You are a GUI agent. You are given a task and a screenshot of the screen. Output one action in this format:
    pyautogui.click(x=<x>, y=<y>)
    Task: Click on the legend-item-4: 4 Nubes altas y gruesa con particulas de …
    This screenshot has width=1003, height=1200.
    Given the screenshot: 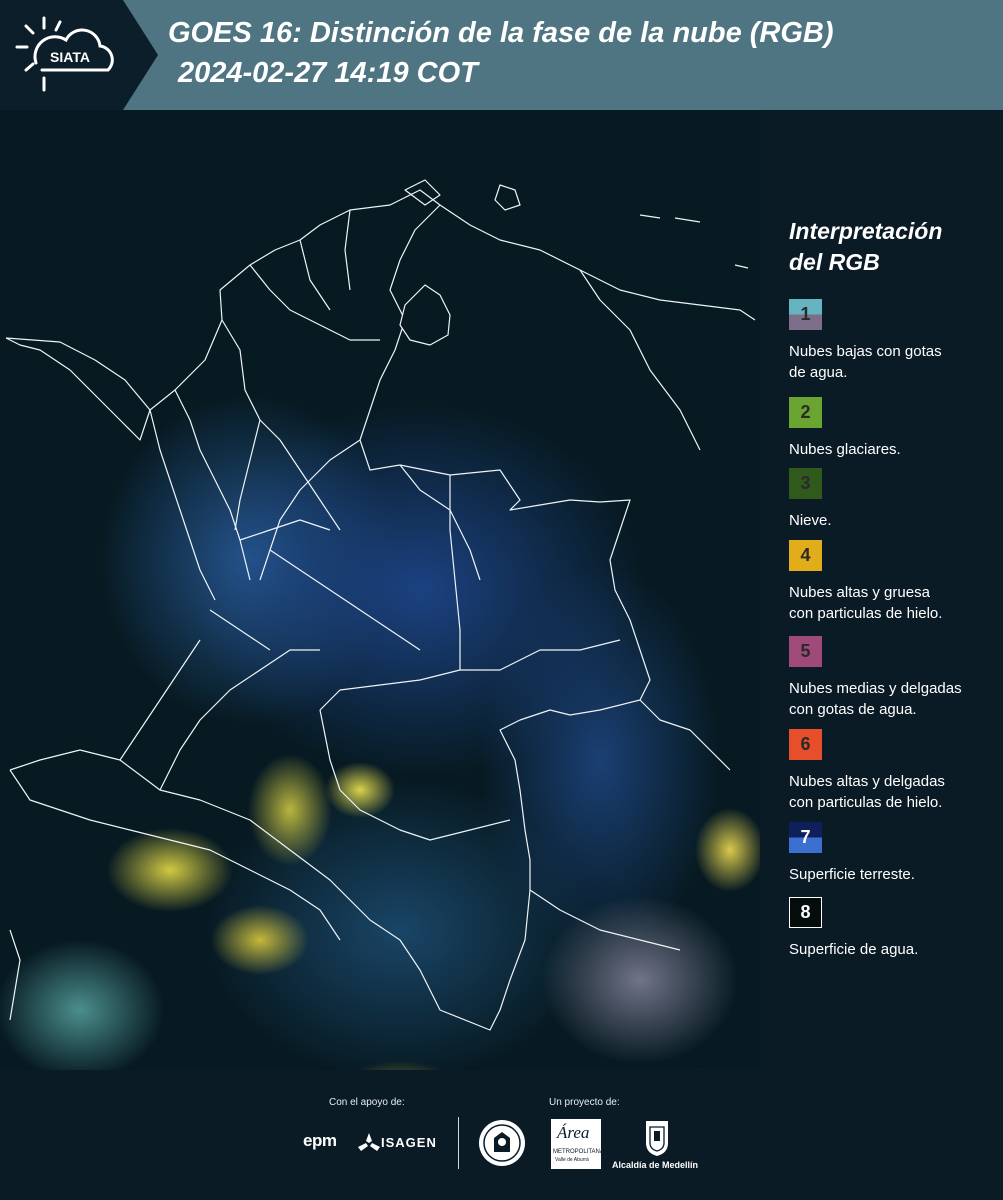 What is the action you would take?
    pyautogui.click(x=889, y=582)
    